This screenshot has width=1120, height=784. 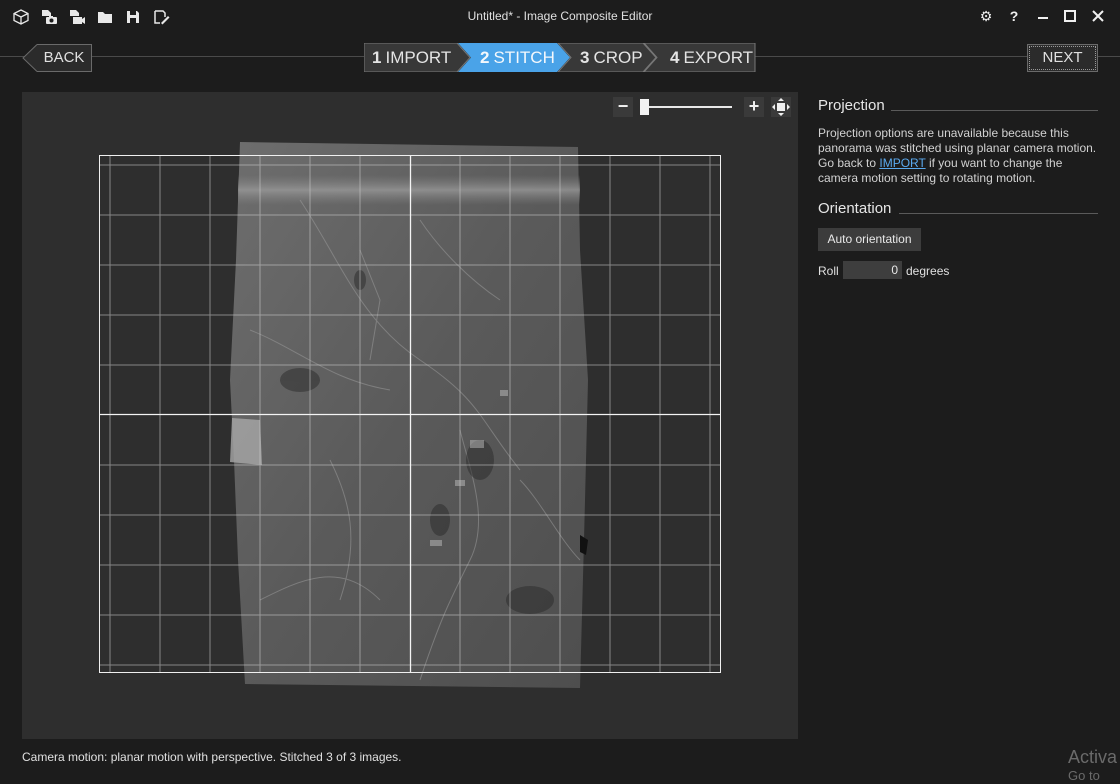 What do you see at coordinates (872, 270) in the screenshot?
I see `roll-input` at bounding box center [872, 270].